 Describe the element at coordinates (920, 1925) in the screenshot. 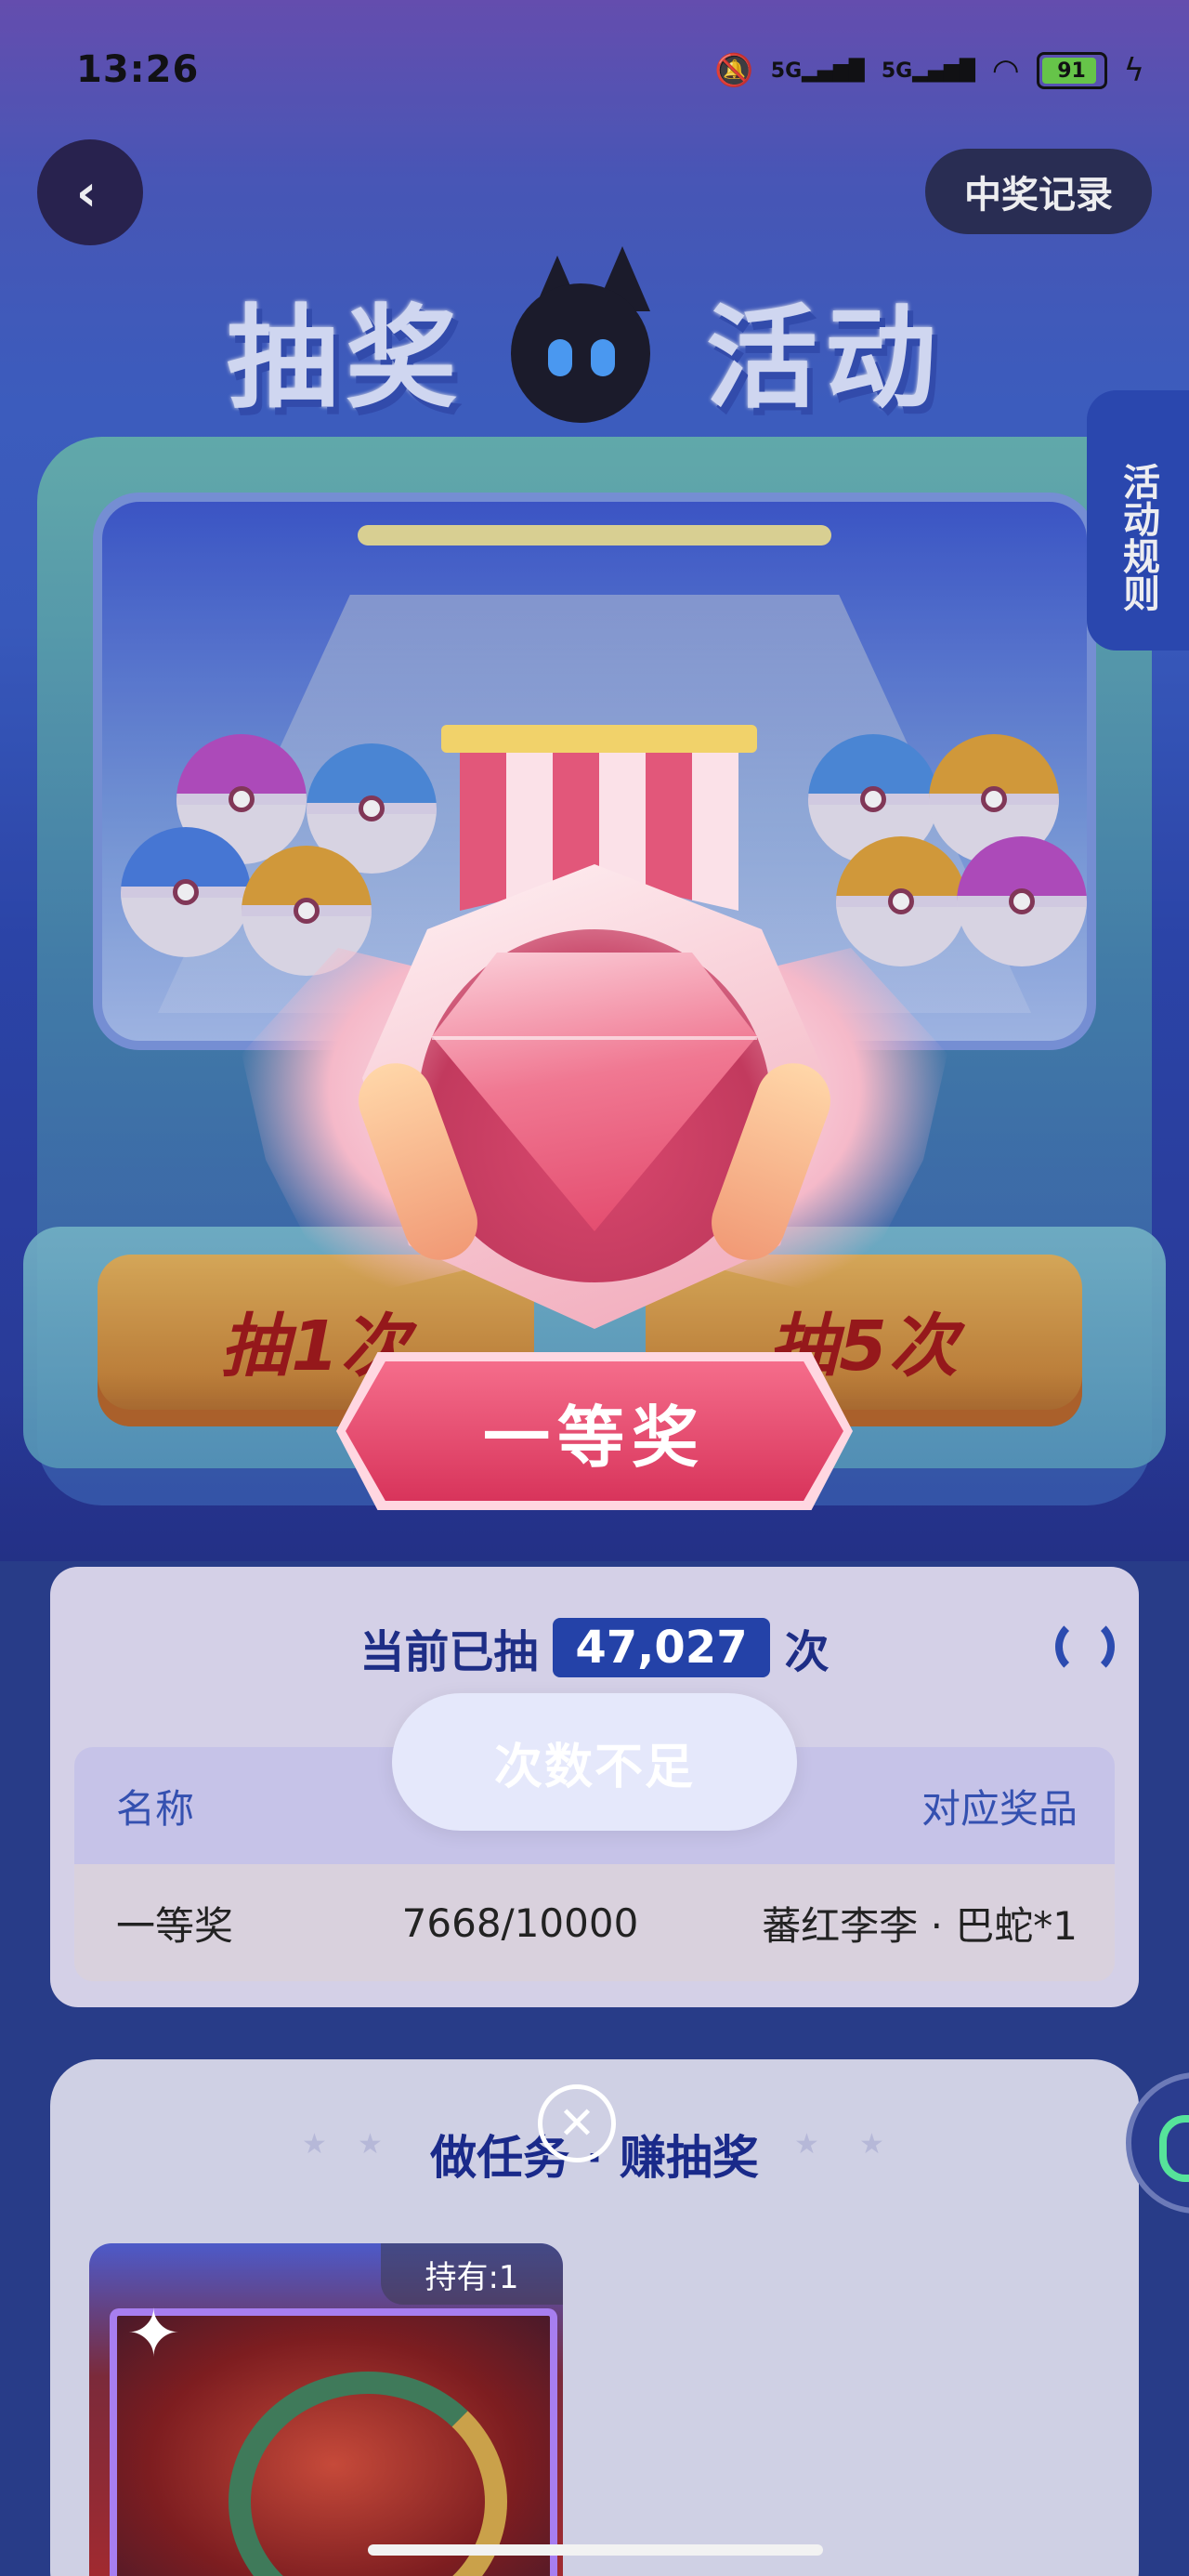

I see `row-prize: 蕃红李李 · 巴蛇*1` at that location.